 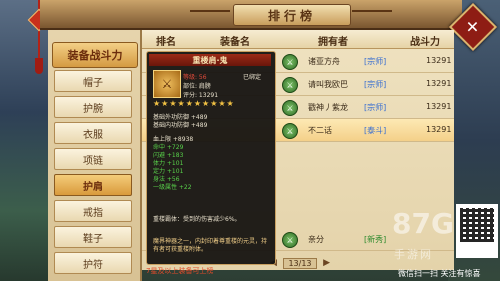 What do you see at coordinates (210, 60) in the screenshot?
I see `tooltip-item-title: 重楼肩·鬼` at bounding box center [210, 60].